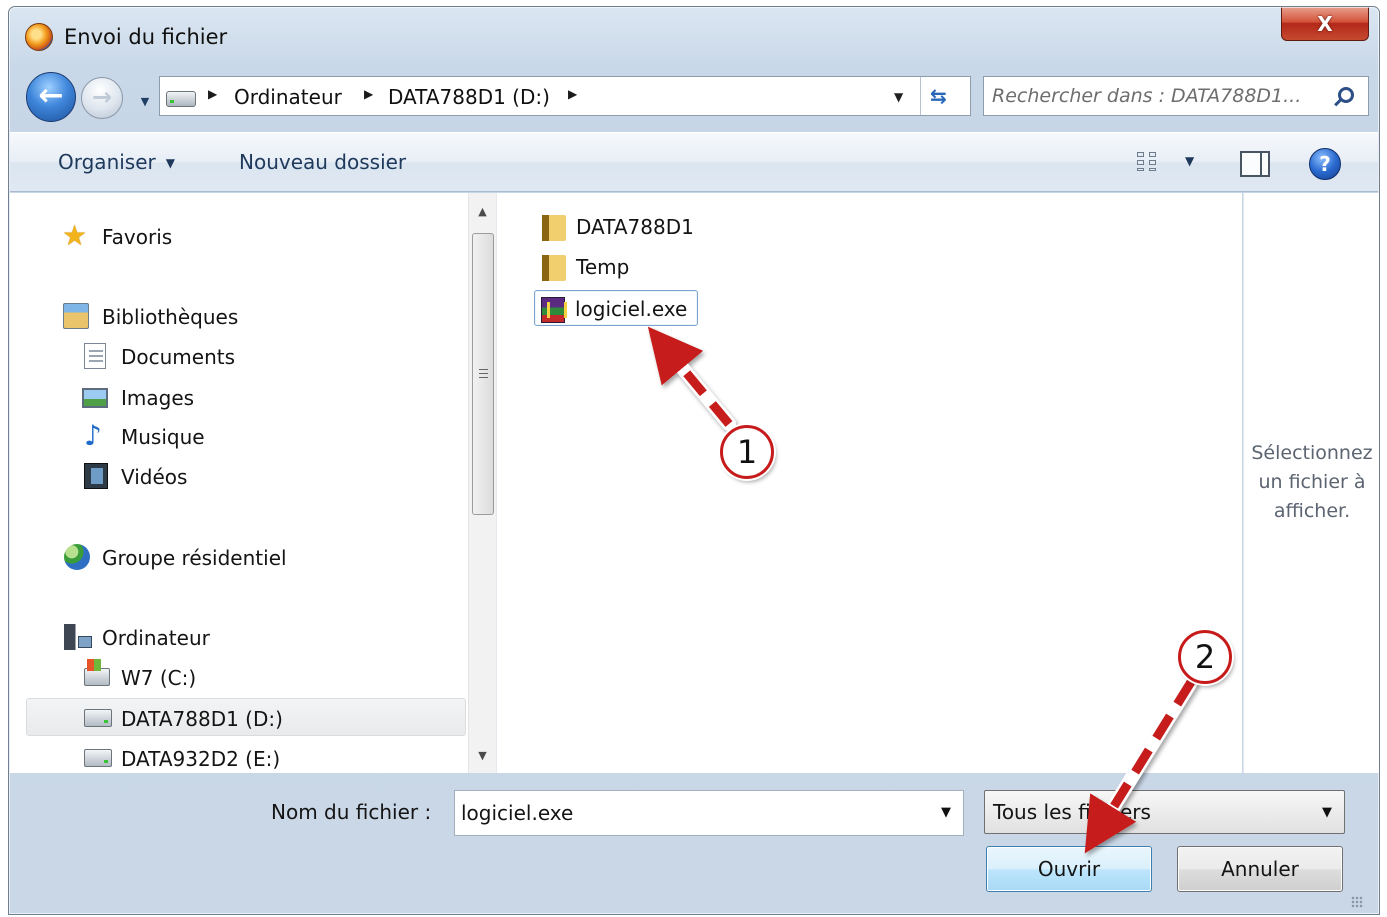 This screenshot has width=1387, height=917. I want to click on scroll-thumb, so click(483, 374).